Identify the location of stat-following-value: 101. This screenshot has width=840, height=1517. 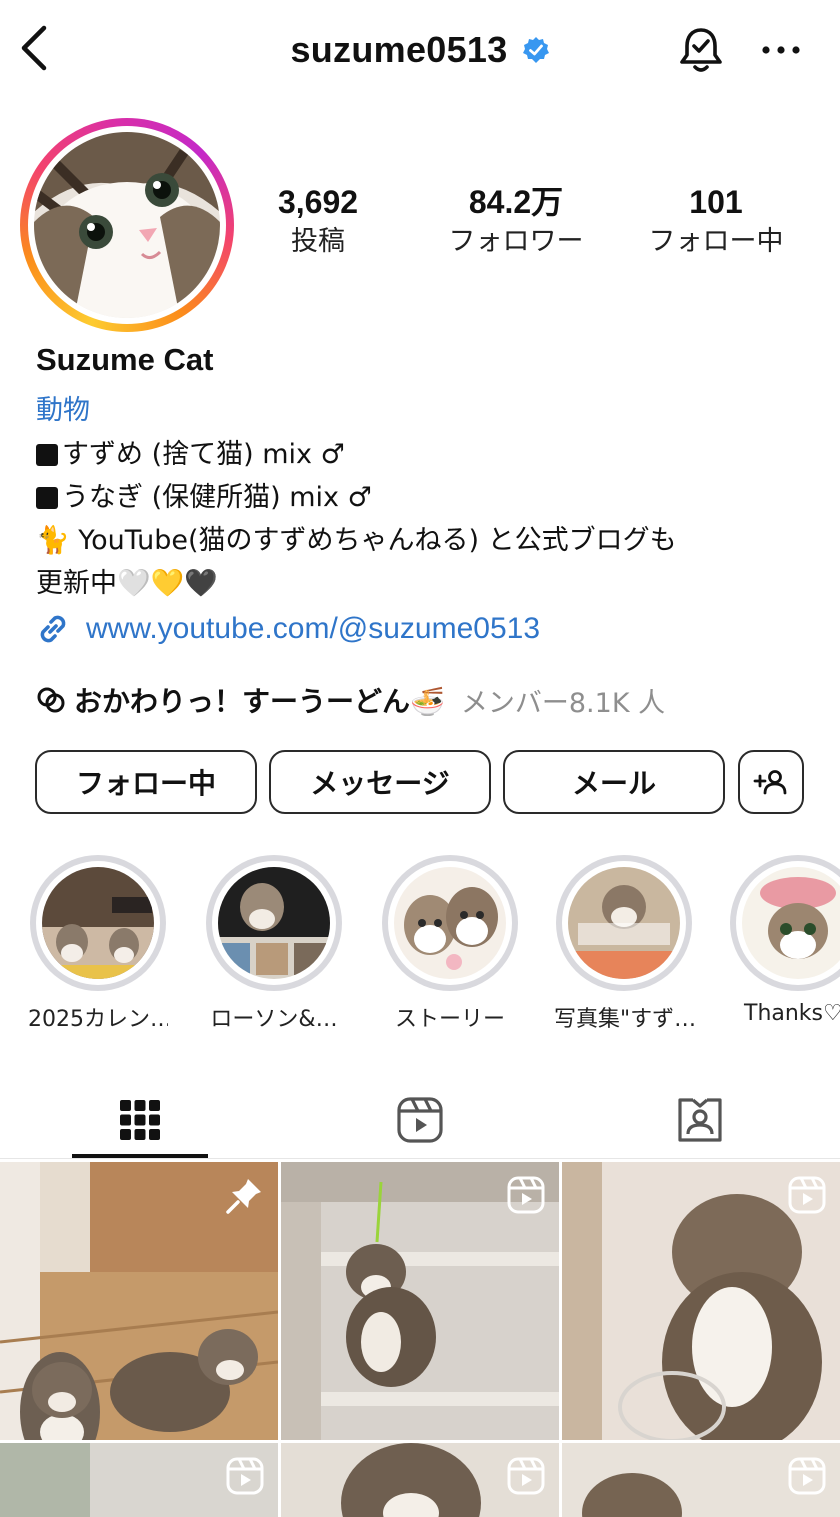
(716, 202).